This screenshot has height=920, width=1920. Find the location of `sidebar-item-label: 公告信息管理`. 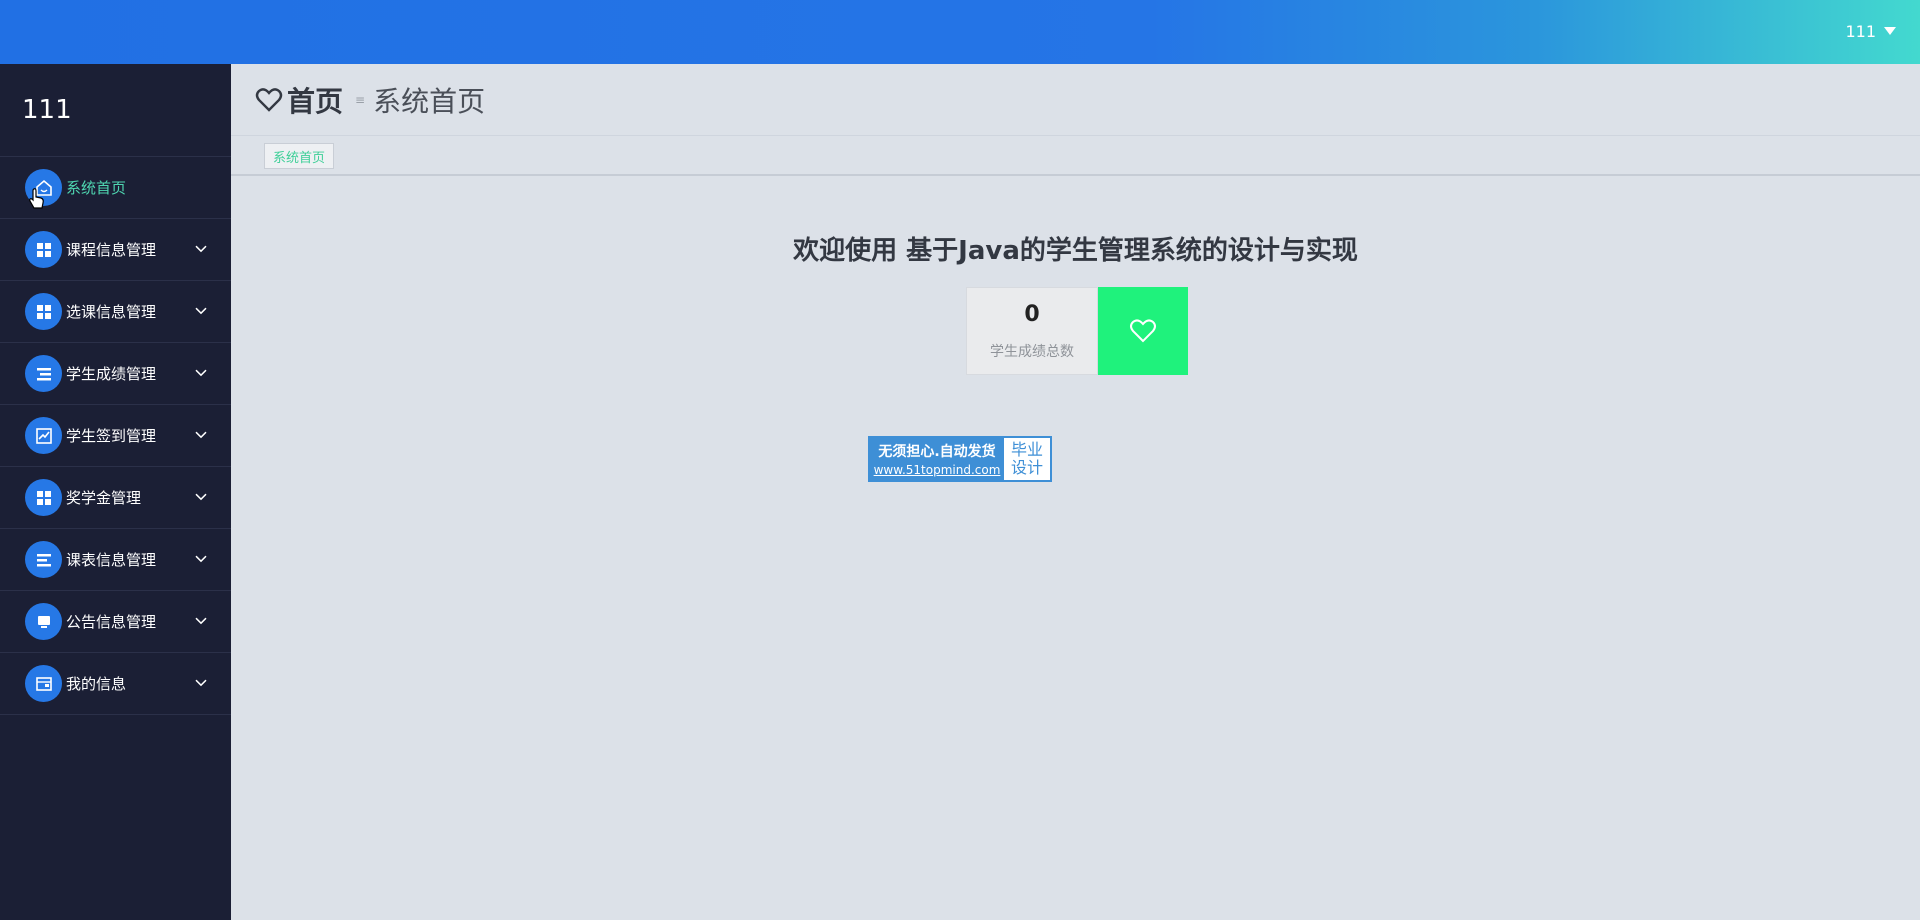

sidebar-item-label: 公告信息管理 is located at coordinates (111, 622).